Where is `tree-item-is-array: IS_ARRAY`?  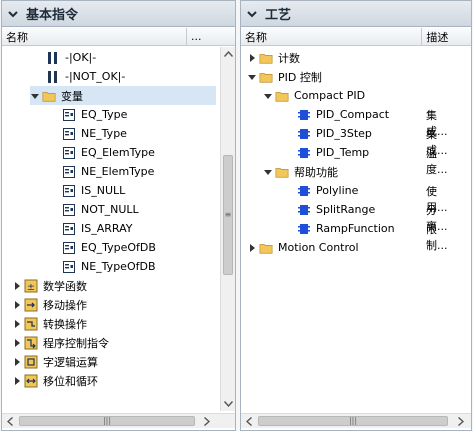
tree-item-is-array: IS_ARRAY is located at coordinates (97, 228).